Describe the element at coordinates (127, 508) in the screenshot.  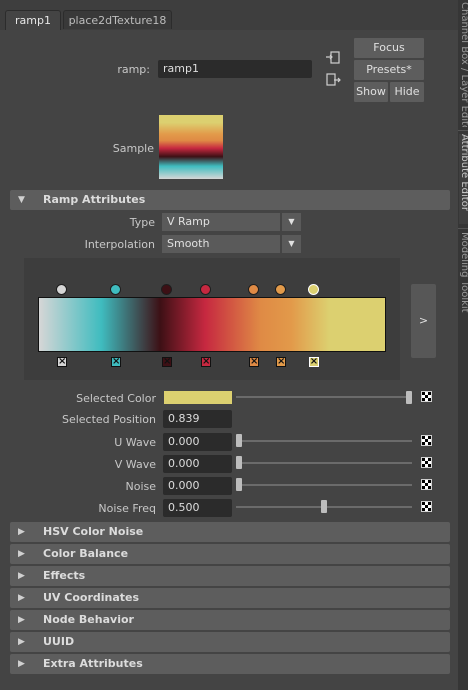
I see `noise-freq-label: Noise Freq` at that location.